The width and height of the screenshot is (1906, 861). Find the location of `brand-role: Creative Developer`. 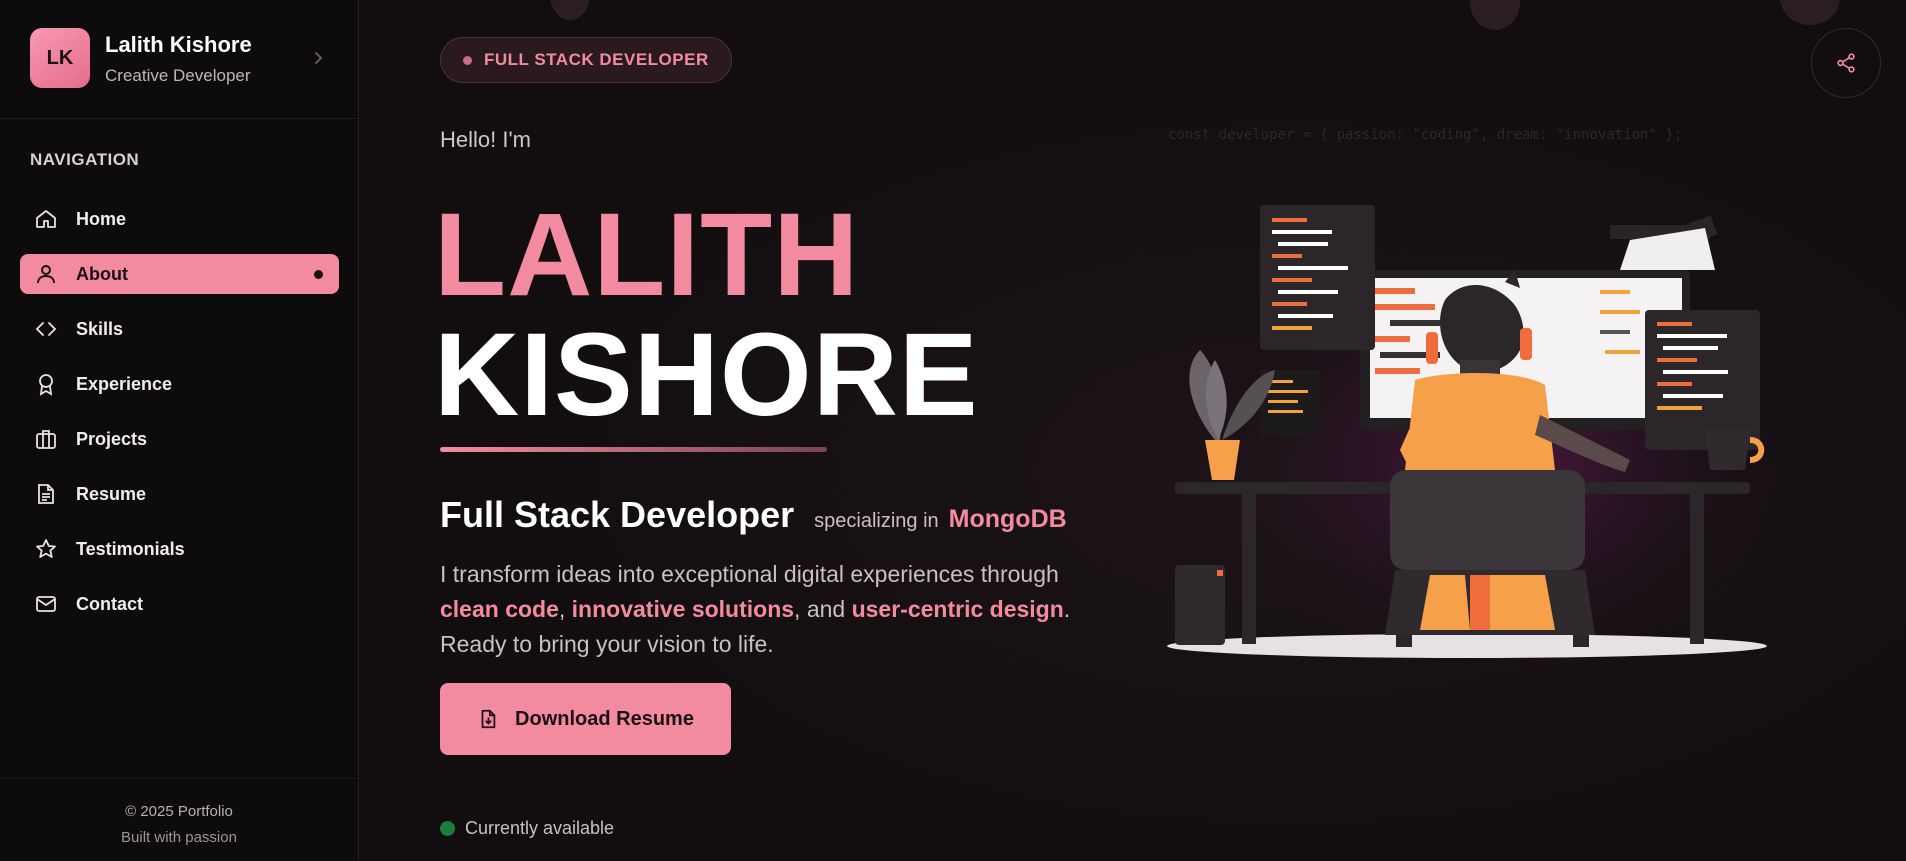

brand-role: Creative Developer is located at coordinates (178, 75).